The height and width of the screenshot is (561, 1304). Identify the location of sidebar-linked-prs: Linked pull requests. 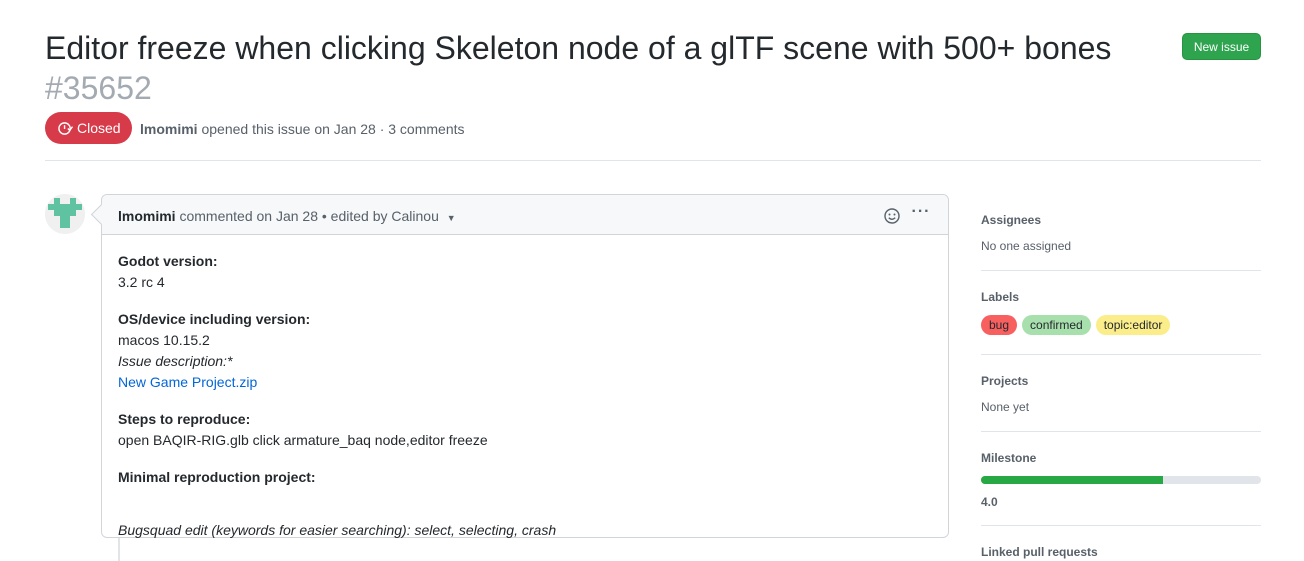
(1121, 543).